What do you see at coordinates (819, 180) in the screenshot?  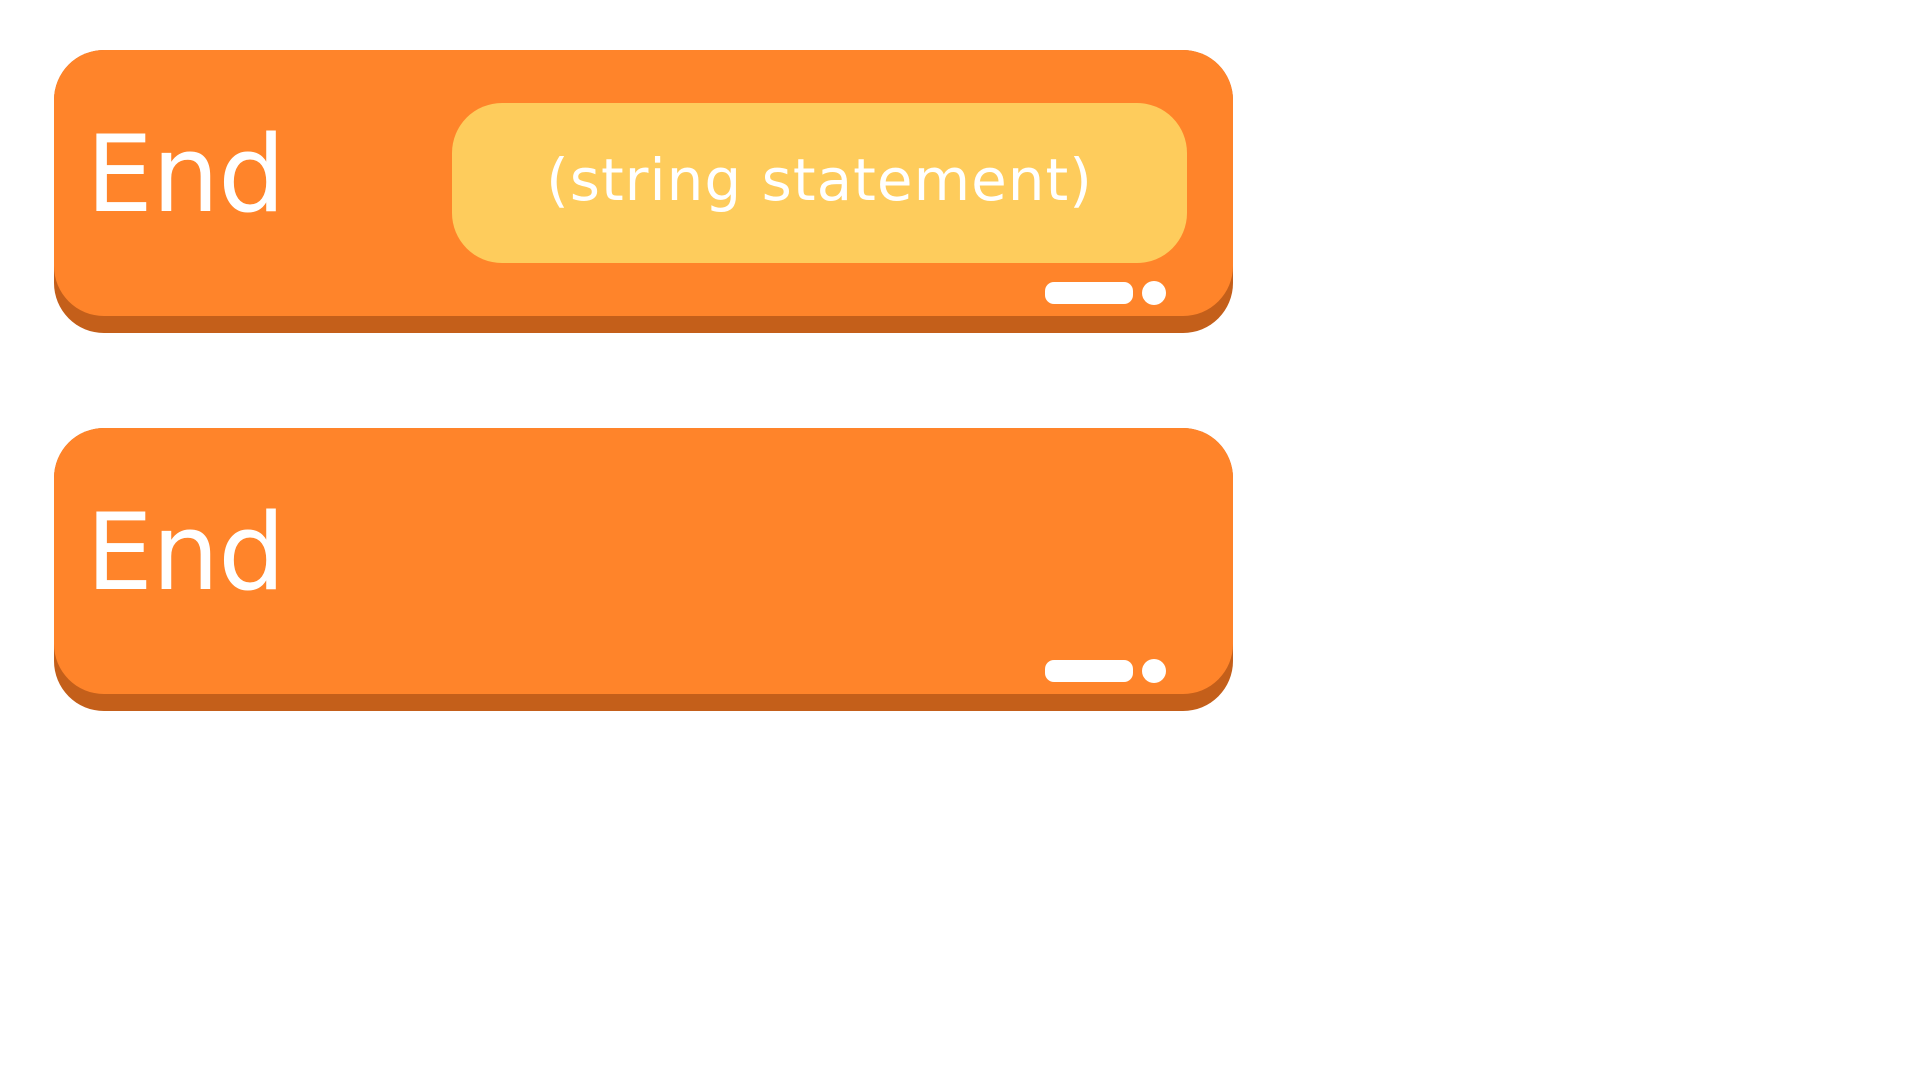 I see `string-statement-input-text: (string statement)` at bounding box center [819, 180].